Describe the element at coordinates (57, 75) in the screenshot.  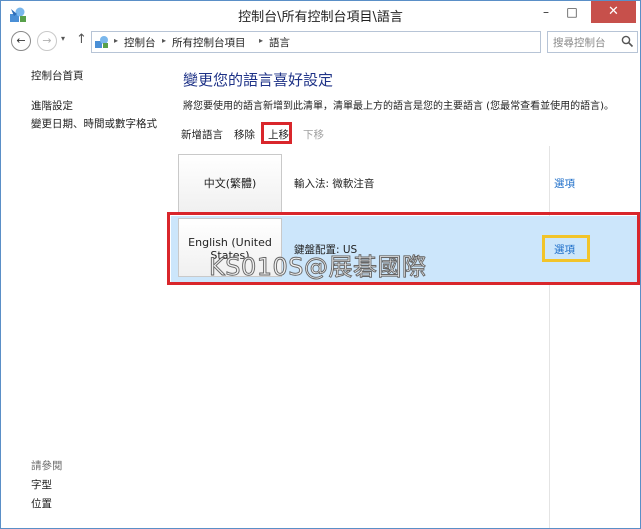
I see `control-panel-home-link: 控制台首頁` at that location.